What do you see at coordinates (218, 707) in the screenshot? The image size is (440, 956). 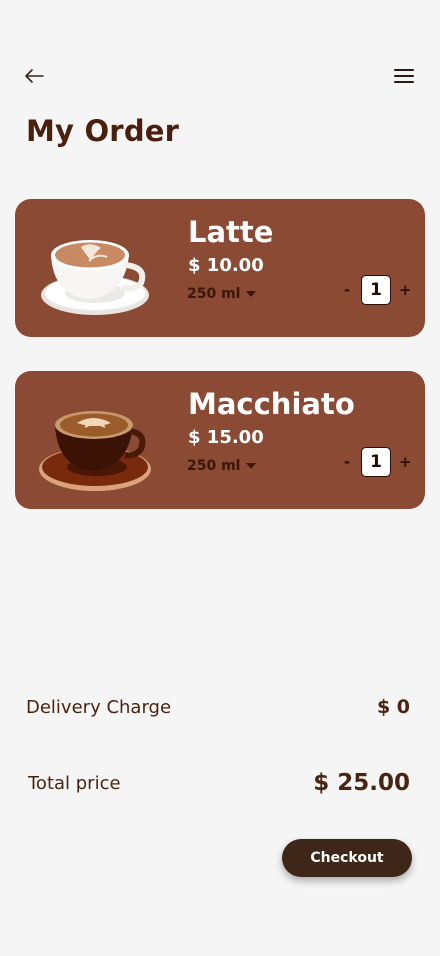 I see `delivery-charge-row: Delivery Charge $ 0` at bounding box center [218, 707].